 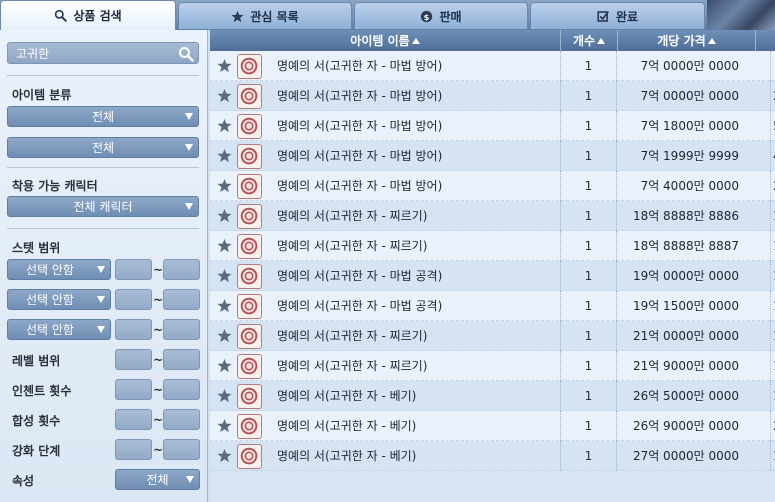 I want to click on stat-select-3: 선택 안함, so click(x=59, y=329).